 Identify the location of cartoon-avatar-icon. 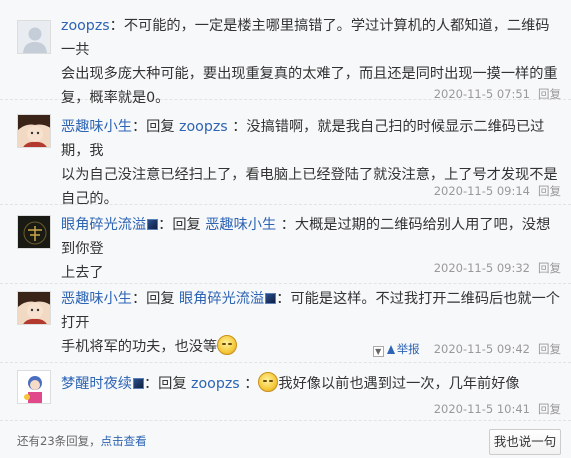
(34, 387).